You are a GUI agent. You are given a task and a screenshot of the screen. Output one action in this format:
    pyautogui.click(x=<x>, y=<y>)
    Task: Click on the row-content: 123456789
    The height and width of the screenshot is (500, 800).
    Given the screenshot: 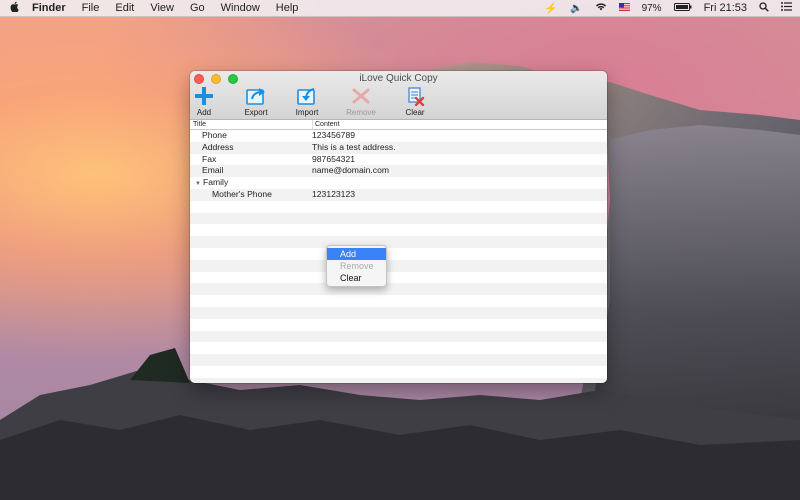 What is the action you would take?
    pyautogui.click(x=334, y=135)
    